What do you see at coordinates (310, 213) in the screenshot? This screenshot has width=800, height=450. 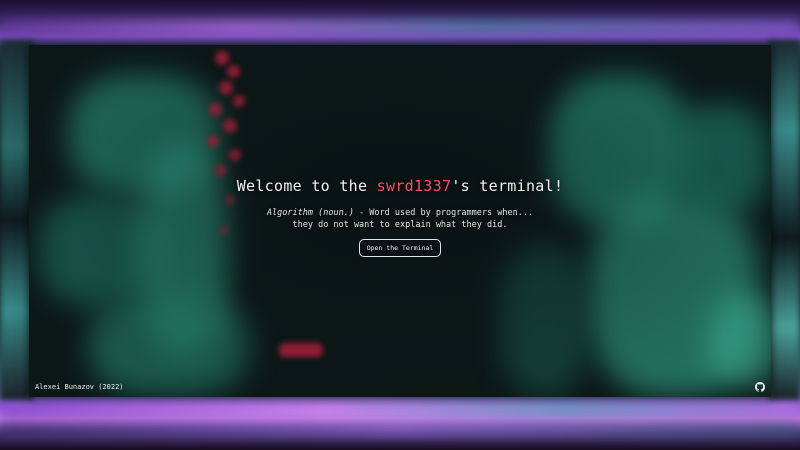 I see `definition-term: Algorithm (noun.)` at bounding box center [310, 213].